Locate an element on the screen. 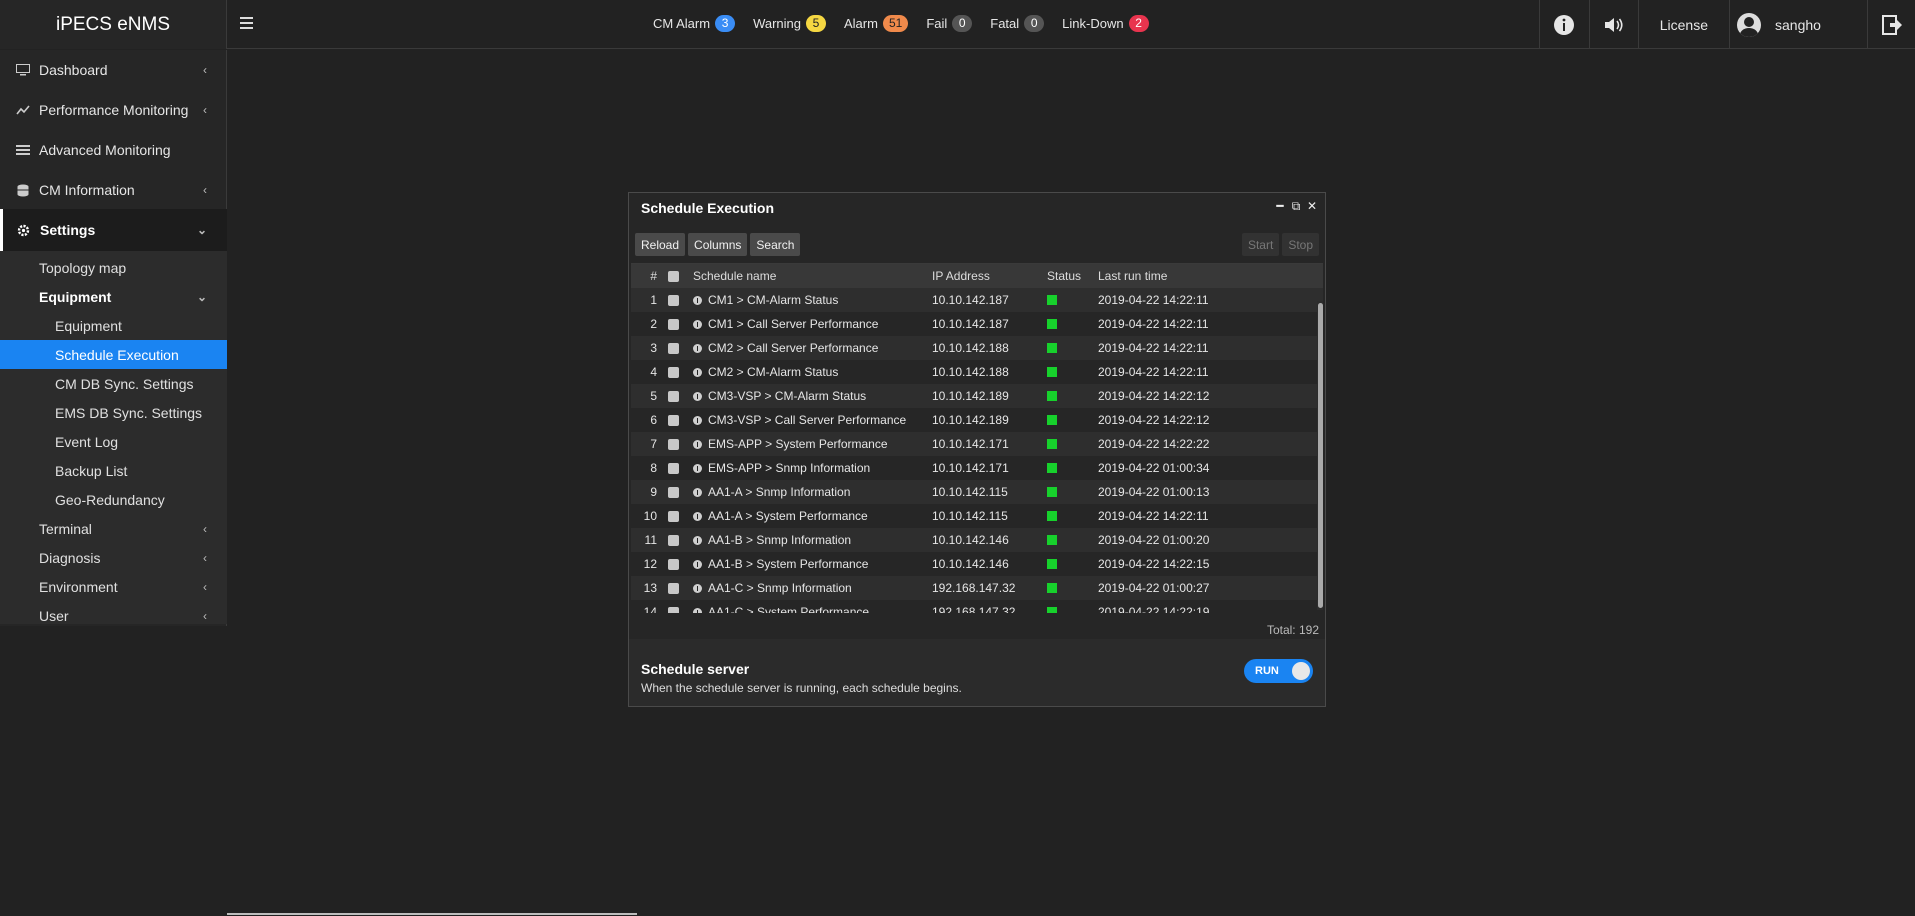  column-header-ip: IP Address is located at coordinates (983, 276).